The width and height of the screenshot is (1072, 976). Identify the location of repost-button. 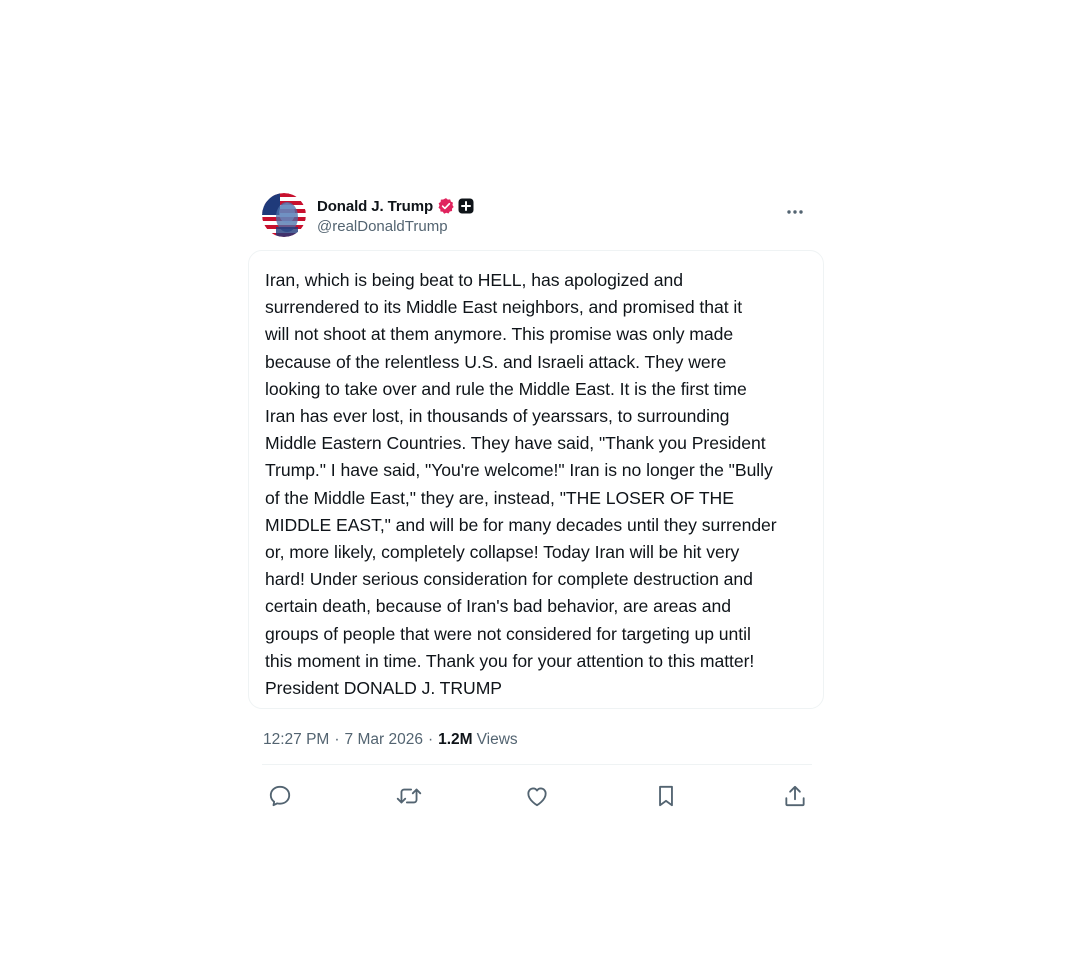
(409, 796).